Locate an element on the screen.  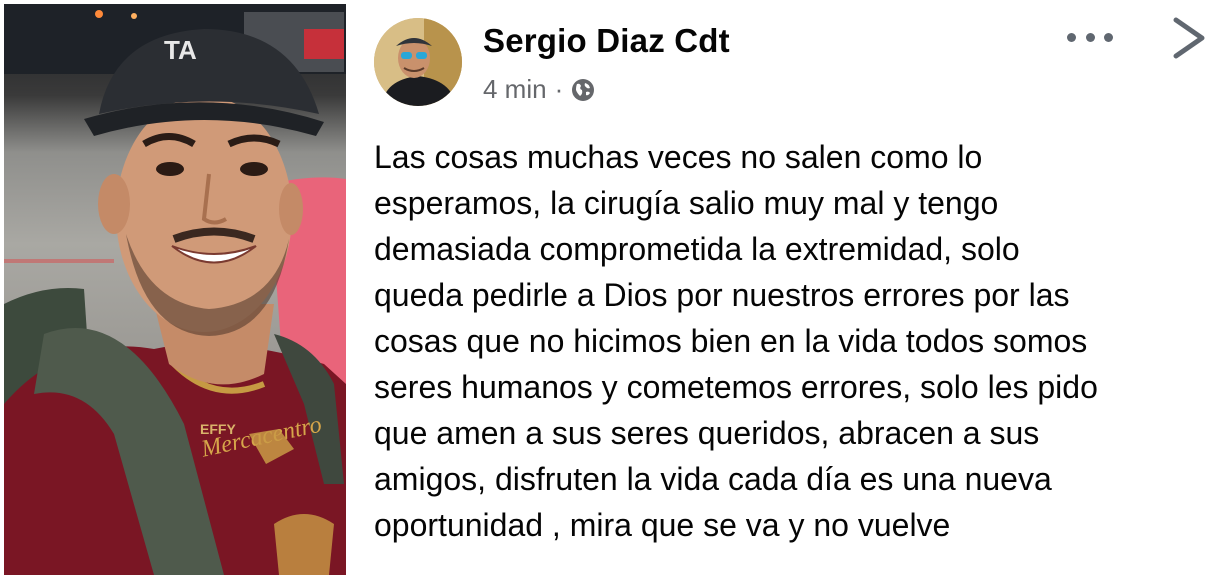
post-text-line: Las cosas muchas veces no salen como lo is located at coordinates (678, 157).